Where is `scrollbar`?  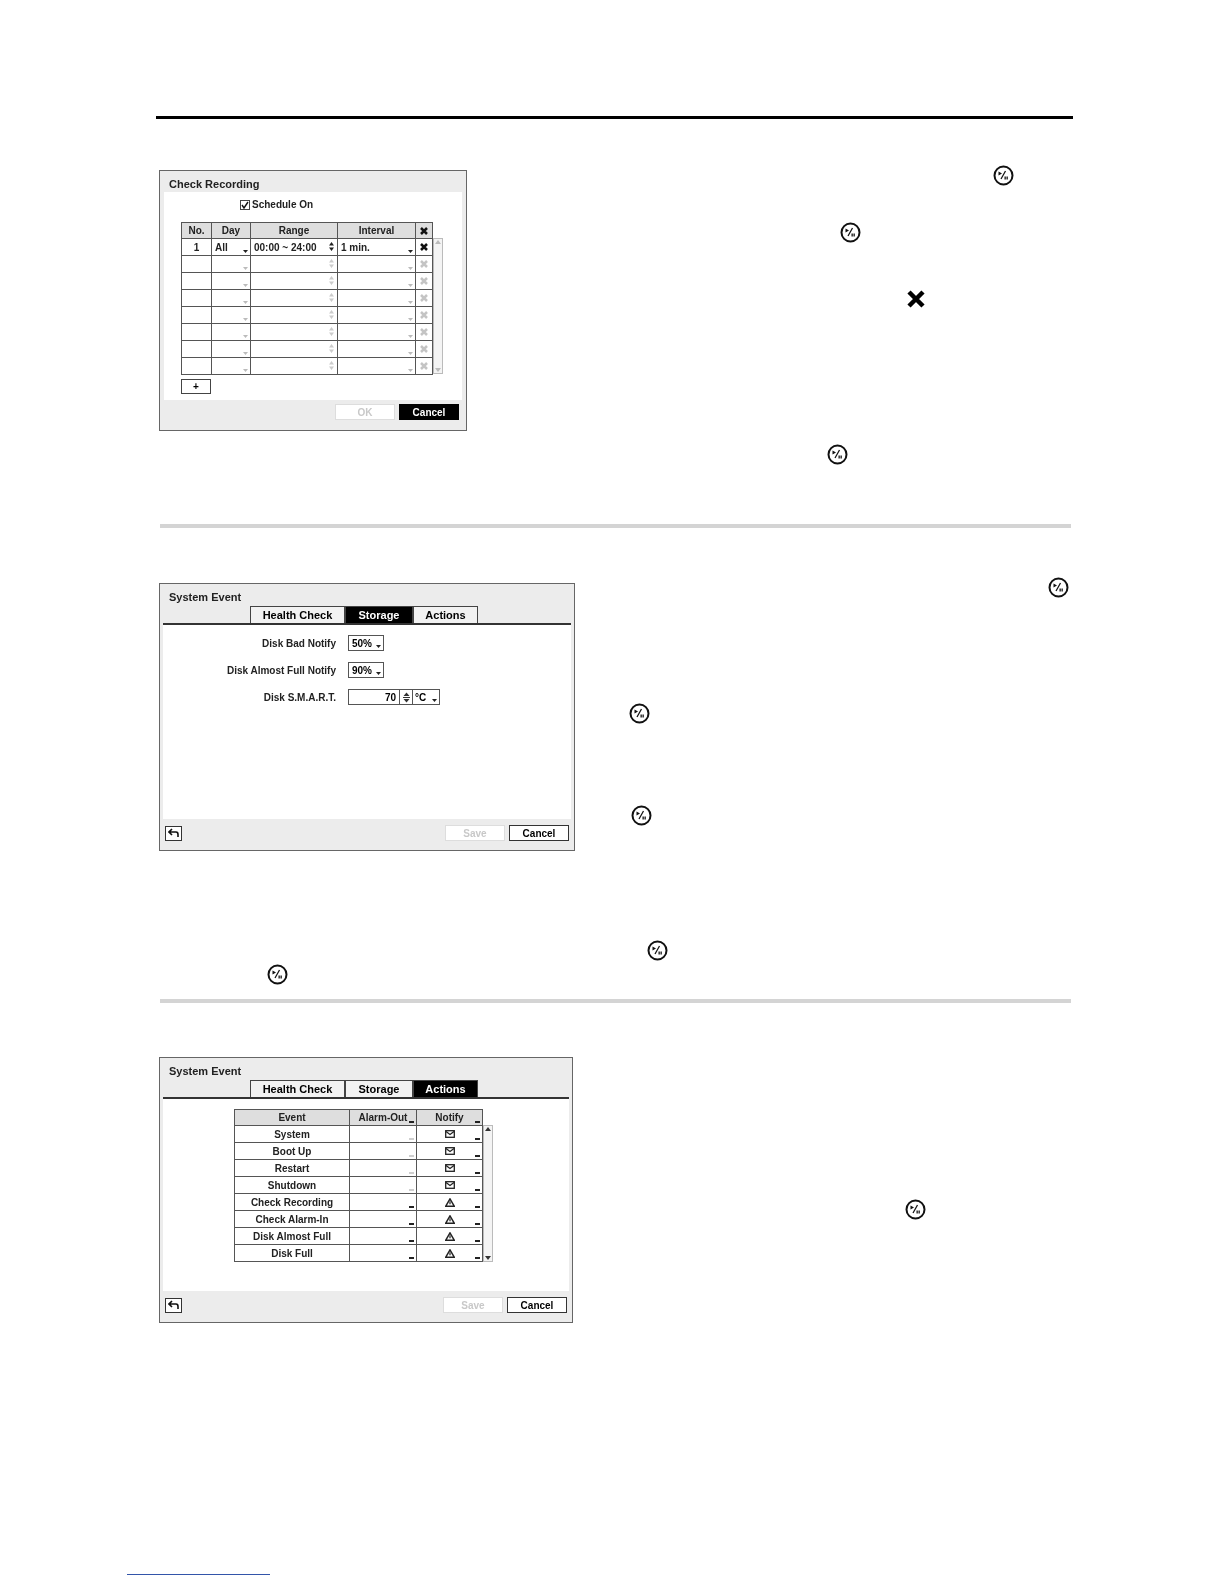
scrollbar is located at coordinates (488, 1193).